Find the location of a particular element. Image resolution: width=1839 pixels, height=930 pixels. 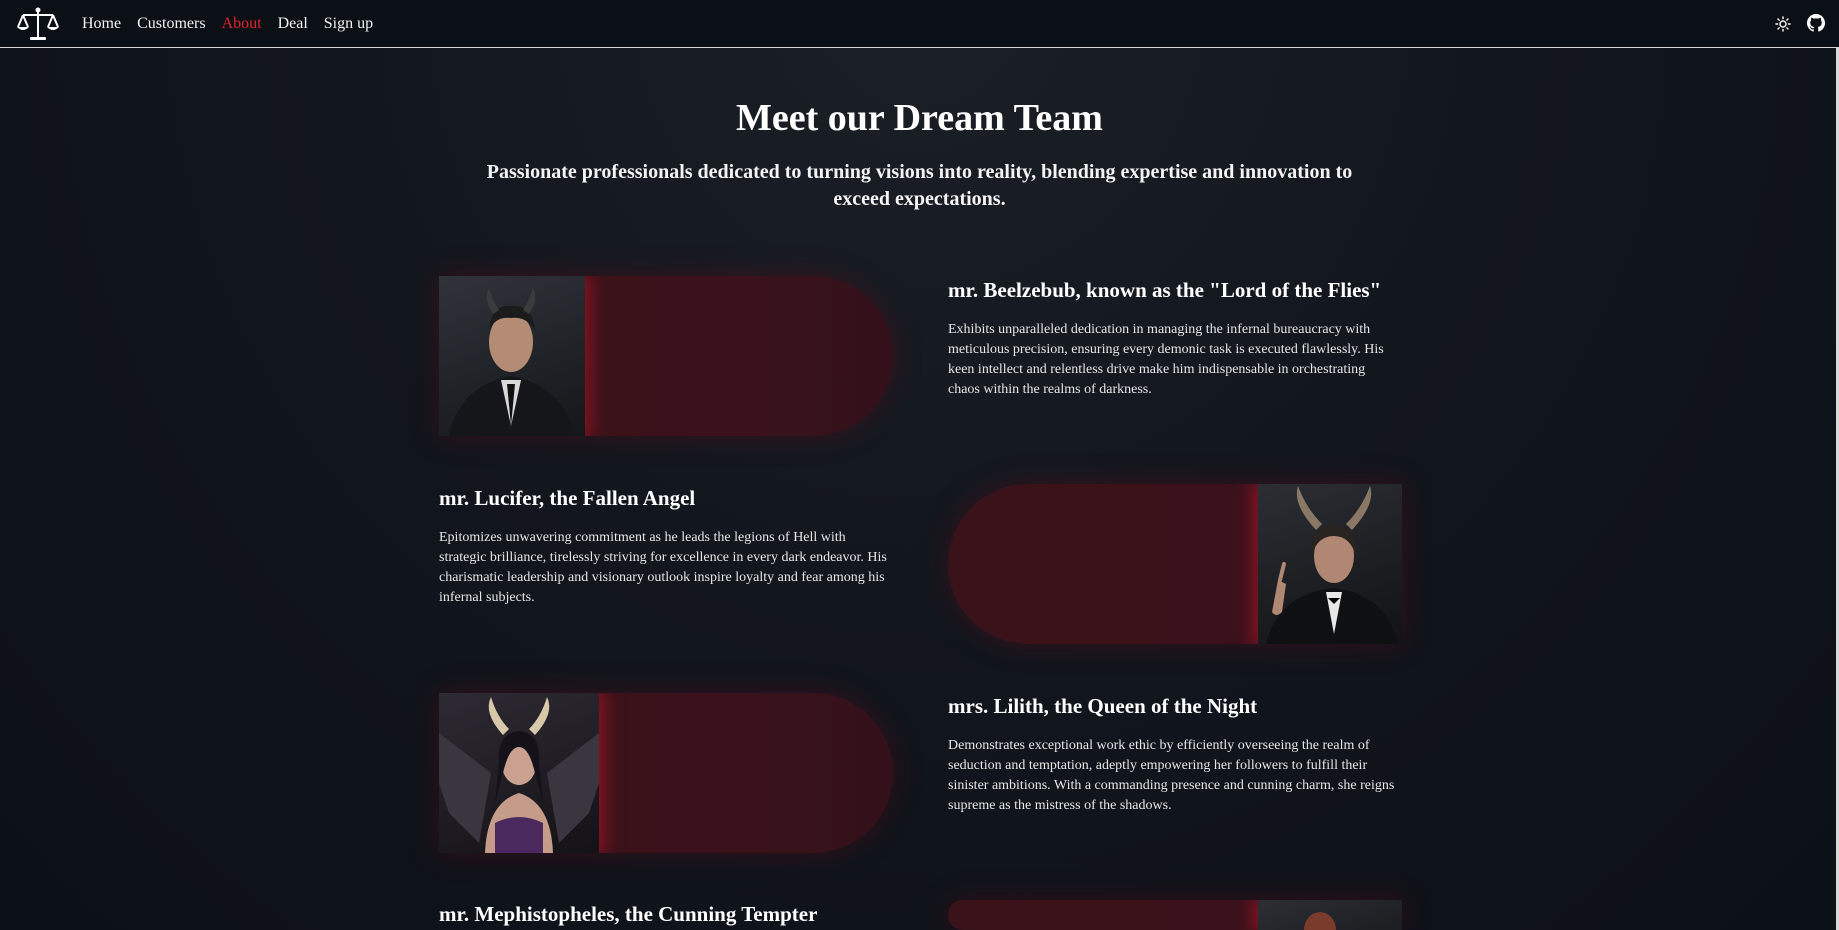

member-card-lucifer is located at coordinates (1175, 564).